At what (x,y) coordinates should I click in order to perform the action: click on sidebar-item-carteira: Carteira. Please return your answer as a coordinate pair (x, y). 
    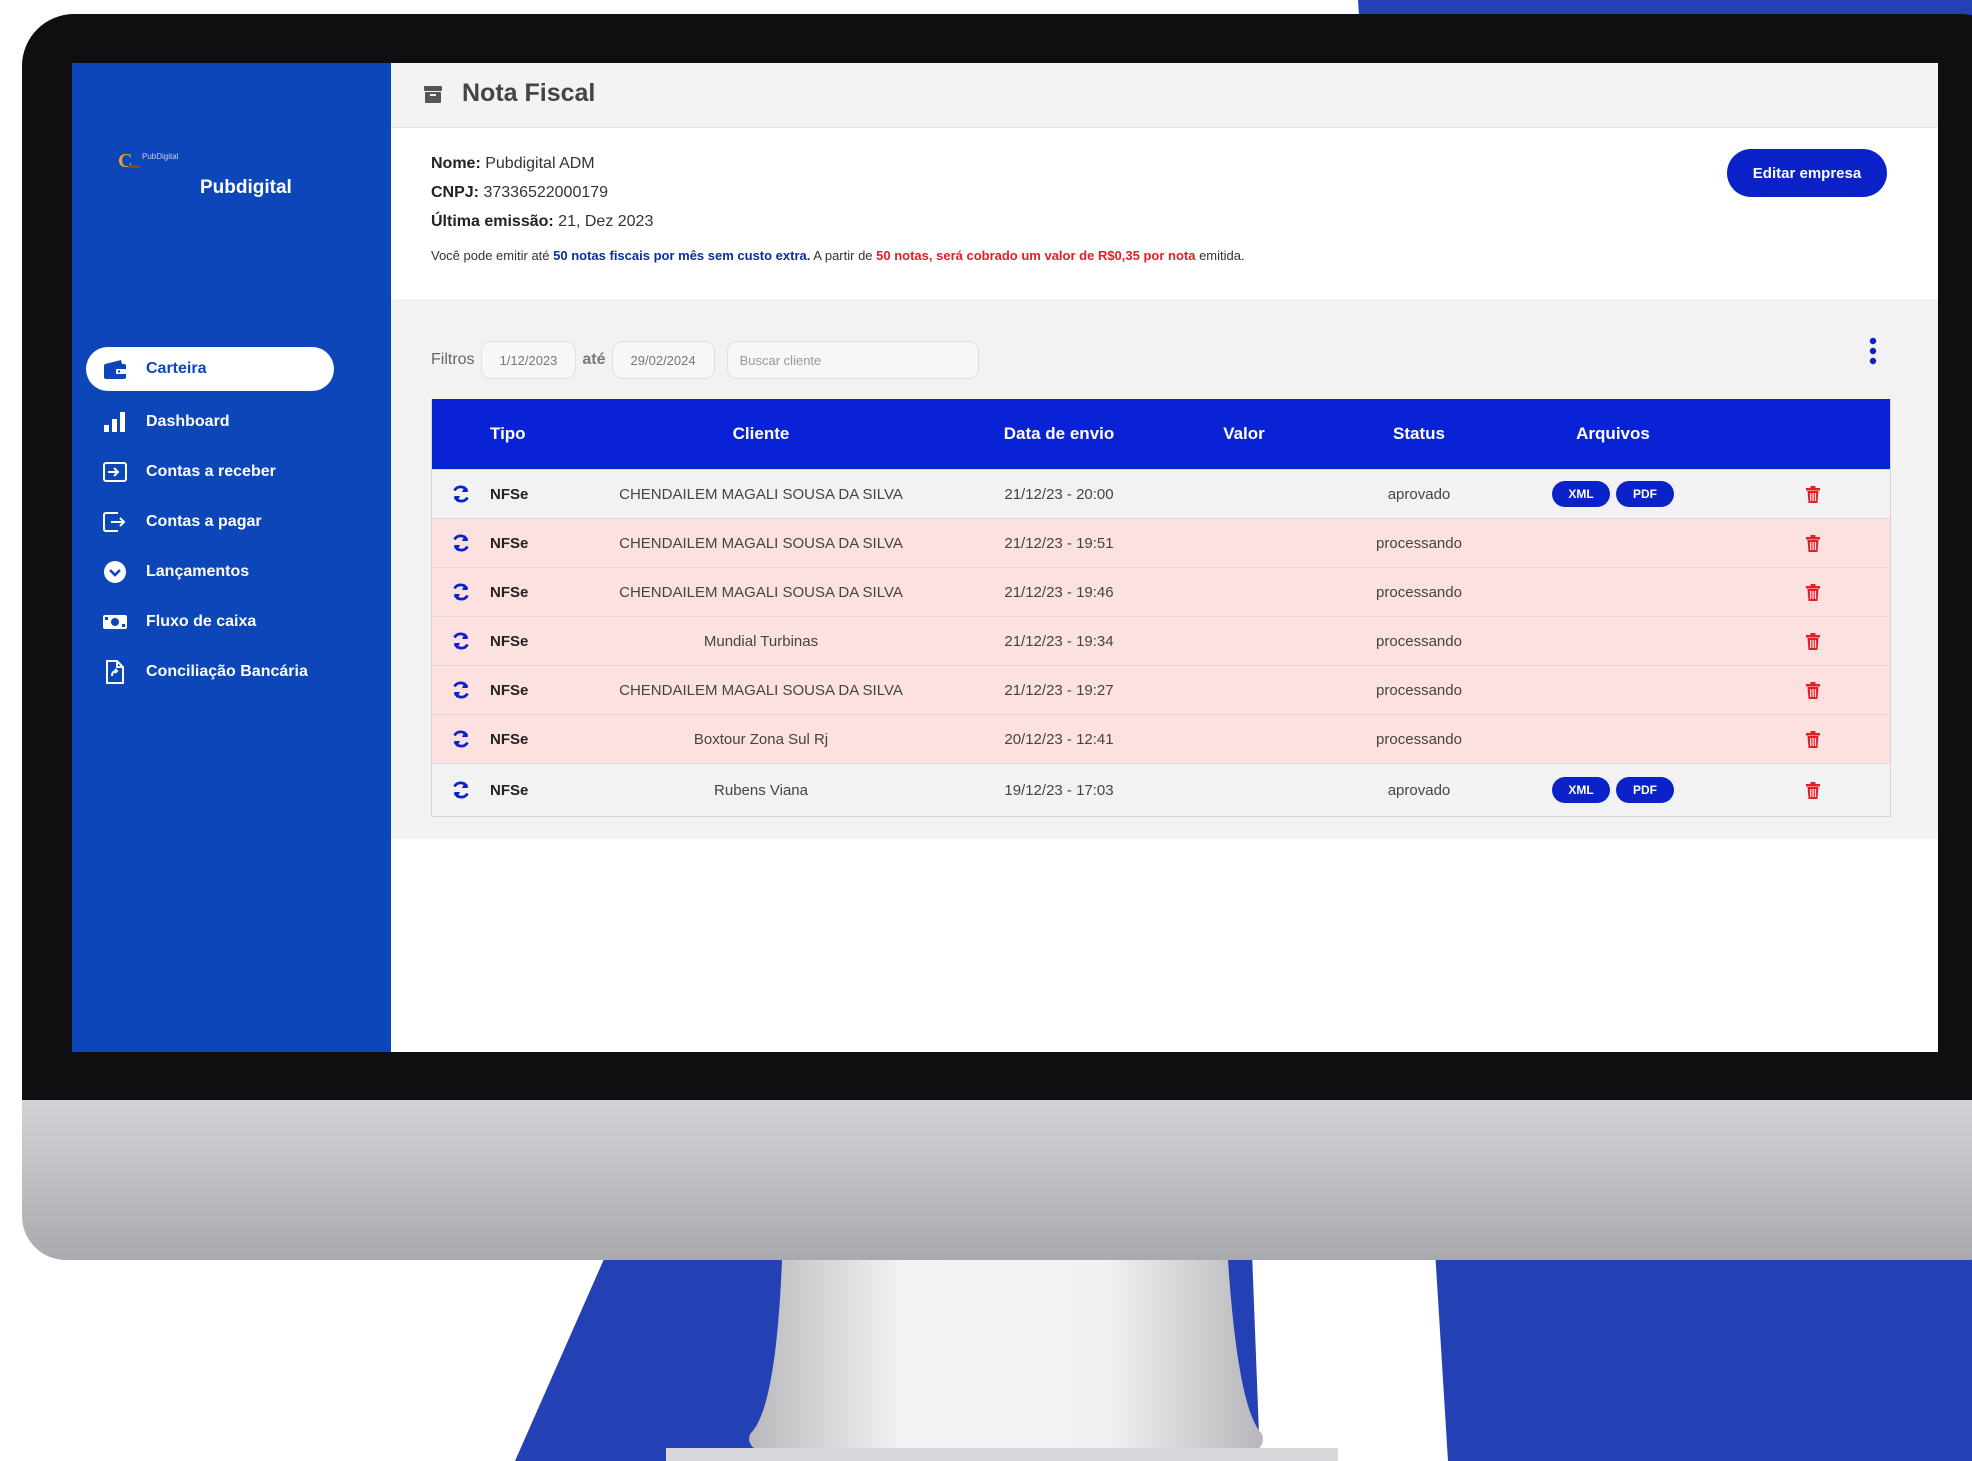
    Looking at the image, I should click on (210, 369).